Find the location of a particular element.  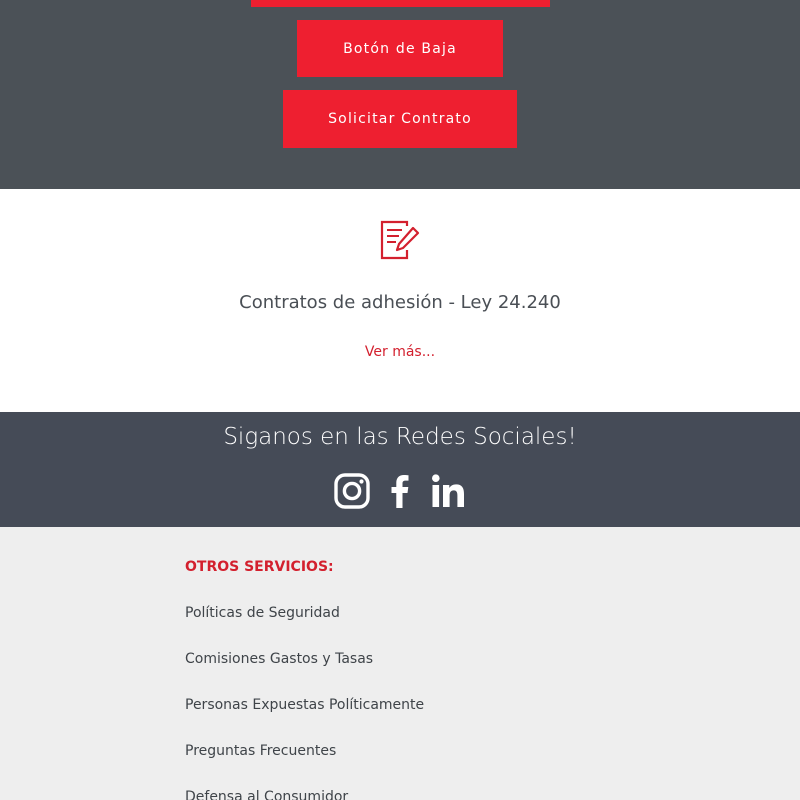

social-section: Siganos en las Redes Sociales! is located at coordinates (400, 469).